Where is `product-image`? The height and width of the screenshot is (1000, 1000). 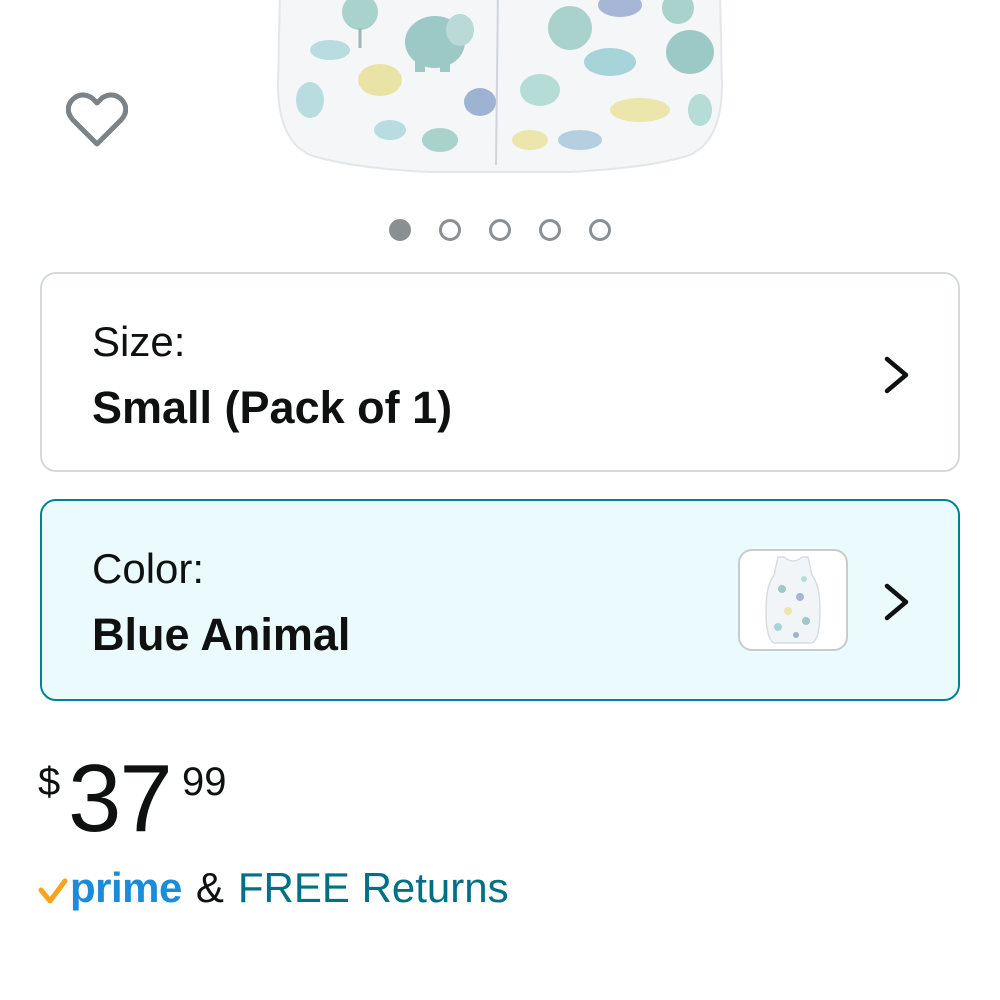
product-image is located at coordinates (500, 87).